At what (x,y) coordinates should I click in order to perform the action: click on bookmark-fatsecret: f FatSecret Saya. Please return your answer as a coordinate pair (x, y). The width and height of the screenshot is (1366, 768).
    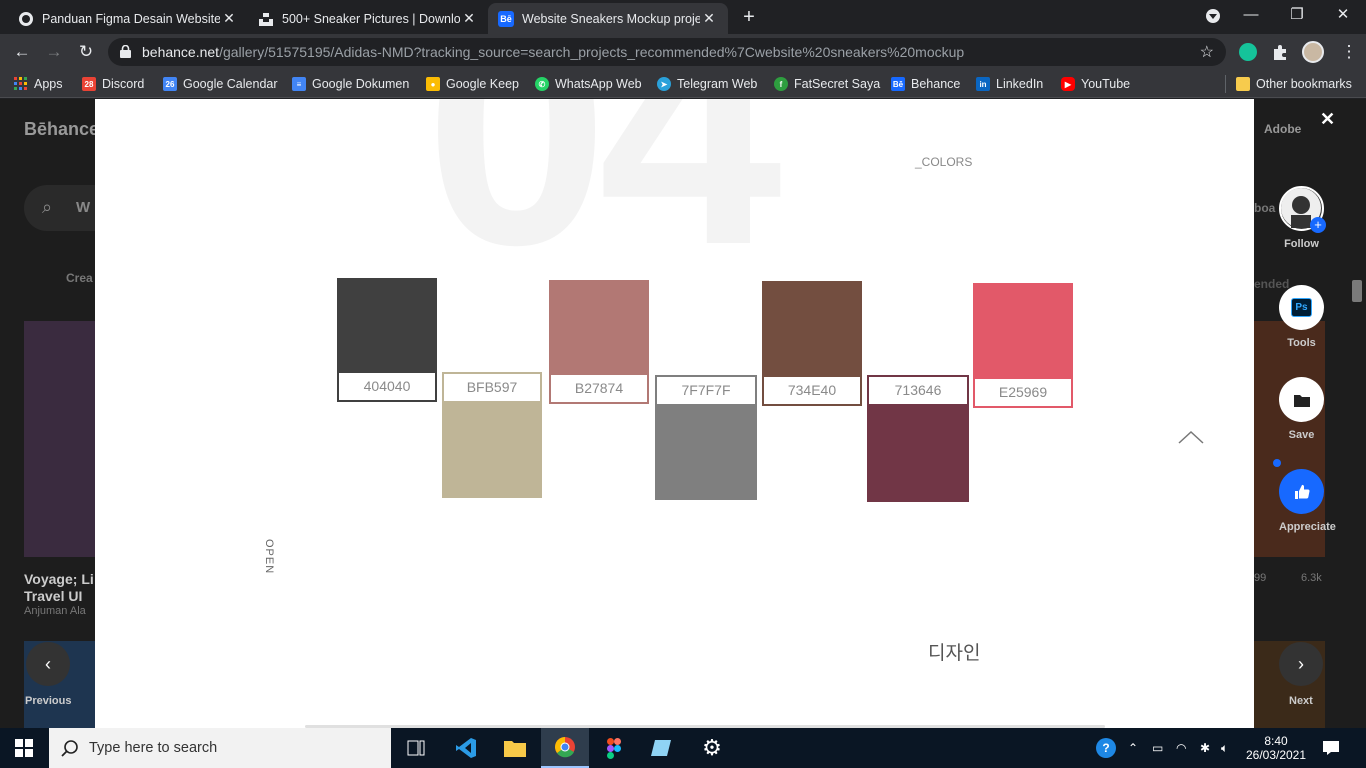
    Looking at the image, I should click on (827, 84).